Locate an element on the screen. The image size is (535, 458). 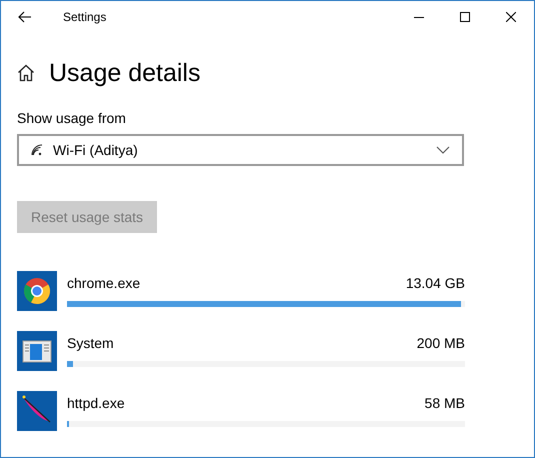
usage-amount: 58 MB is located at coordinates (444, 403).